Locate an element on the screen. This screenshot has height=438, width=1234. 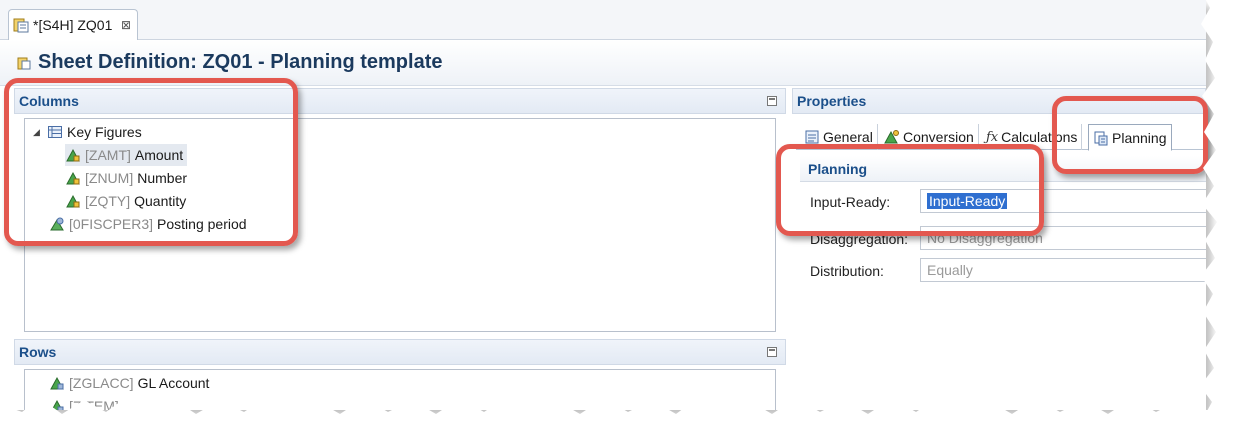
conversion-icon is located at coordinates (892, 137).